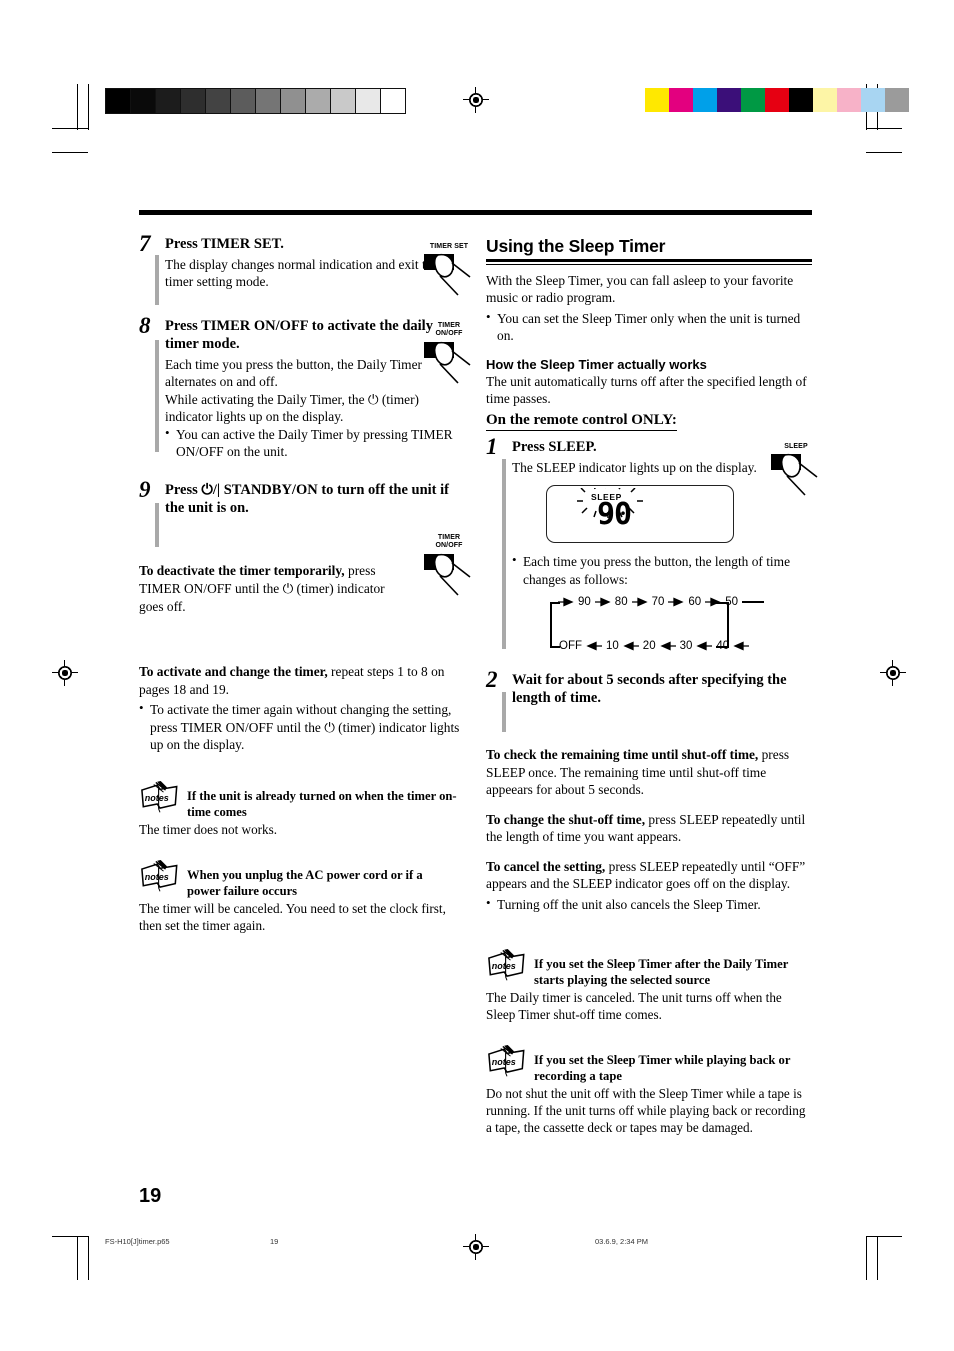  Describe the element at coordinates (551, 624) in the screenshot. I see `seq-bracket-left` at that location.